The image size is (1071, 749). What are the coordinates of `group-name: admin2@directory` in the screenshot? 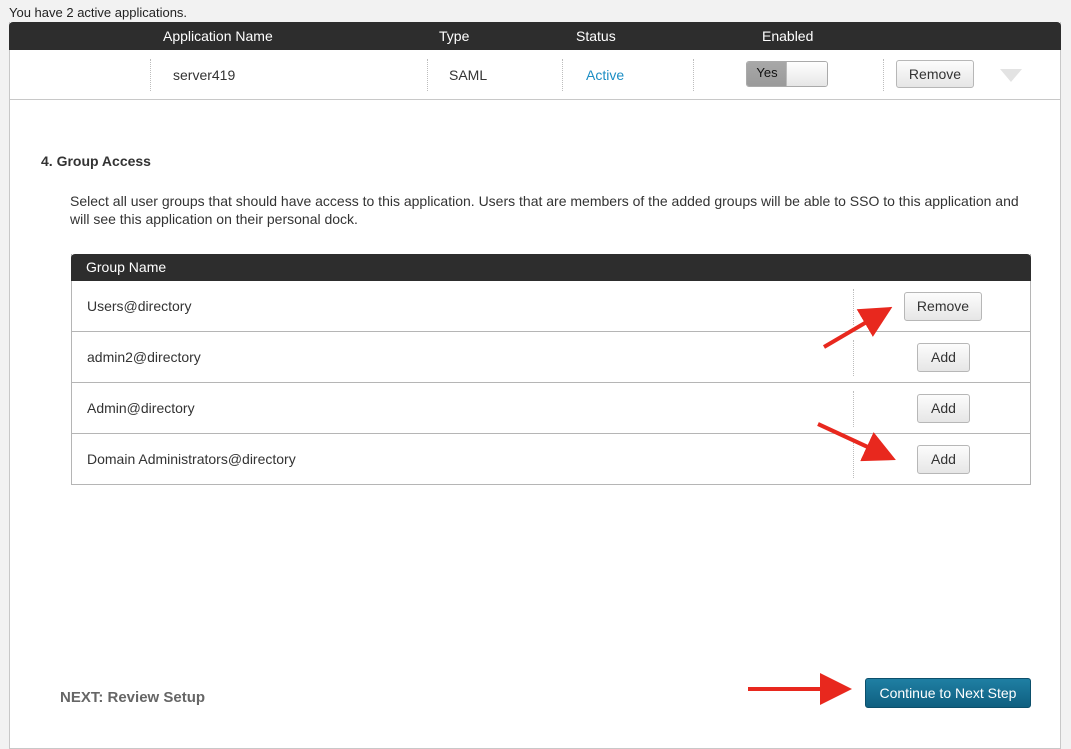 It's located at (144, 357).